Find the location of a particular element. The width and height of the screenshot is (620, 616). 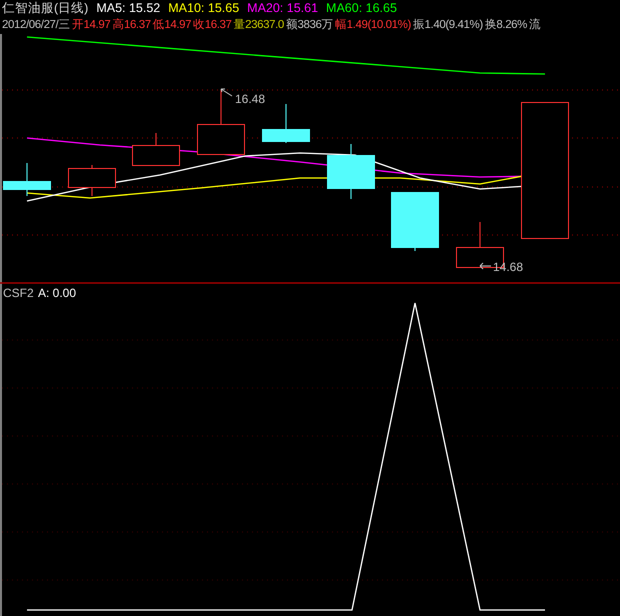

quote-reading: 幅1.49(10.01%) is located at coordinates (373, 25).